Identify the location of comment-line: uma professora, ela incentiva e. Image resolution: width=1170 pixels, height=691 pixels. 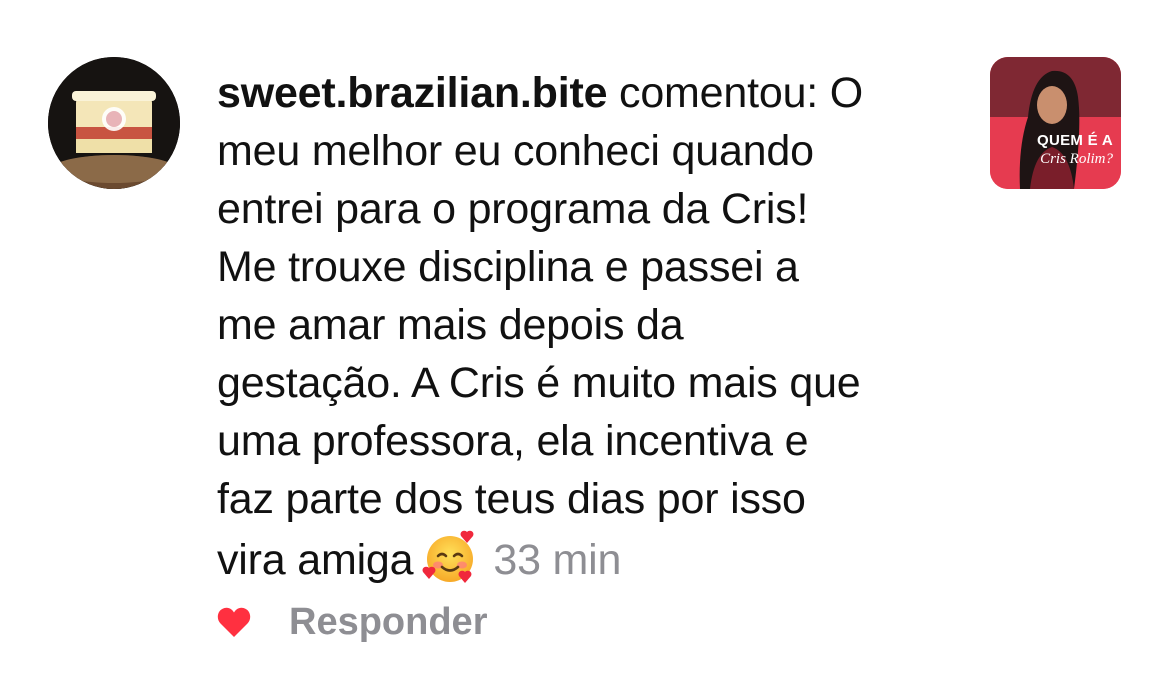
(513, 441).